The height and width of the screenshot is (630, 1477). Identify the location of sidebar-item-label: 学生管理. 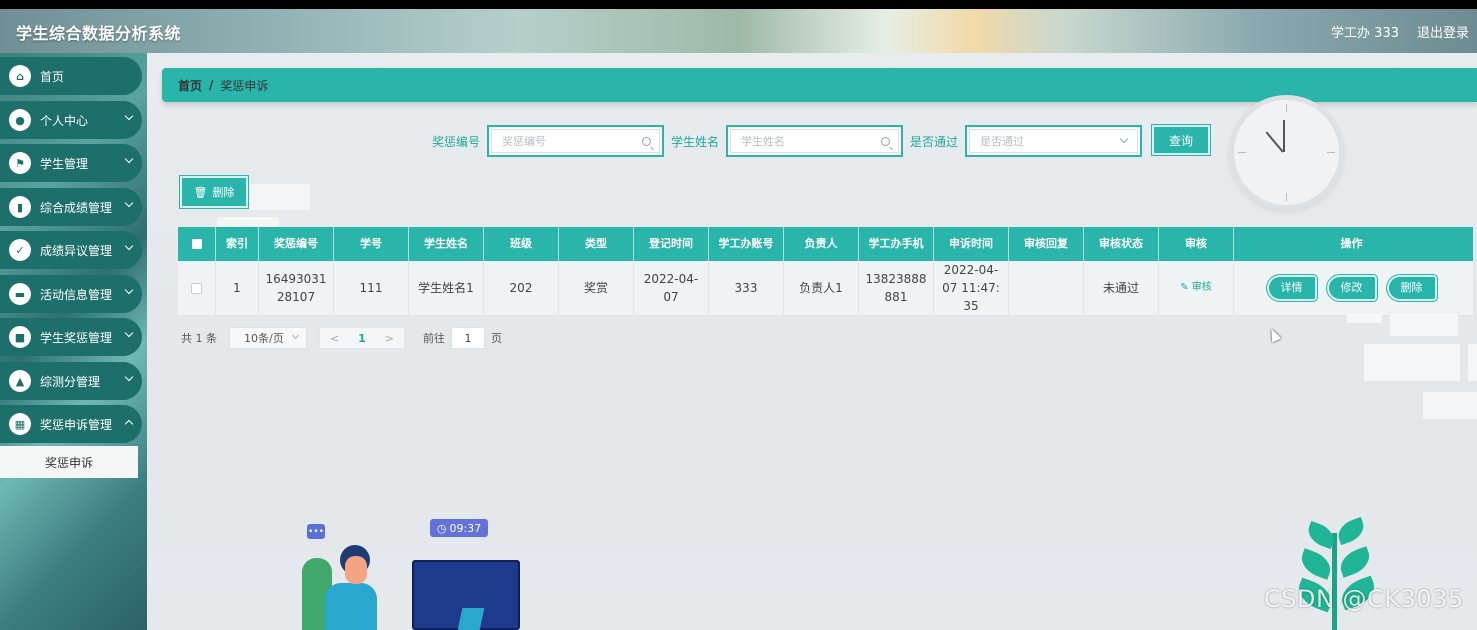
(64, 163).